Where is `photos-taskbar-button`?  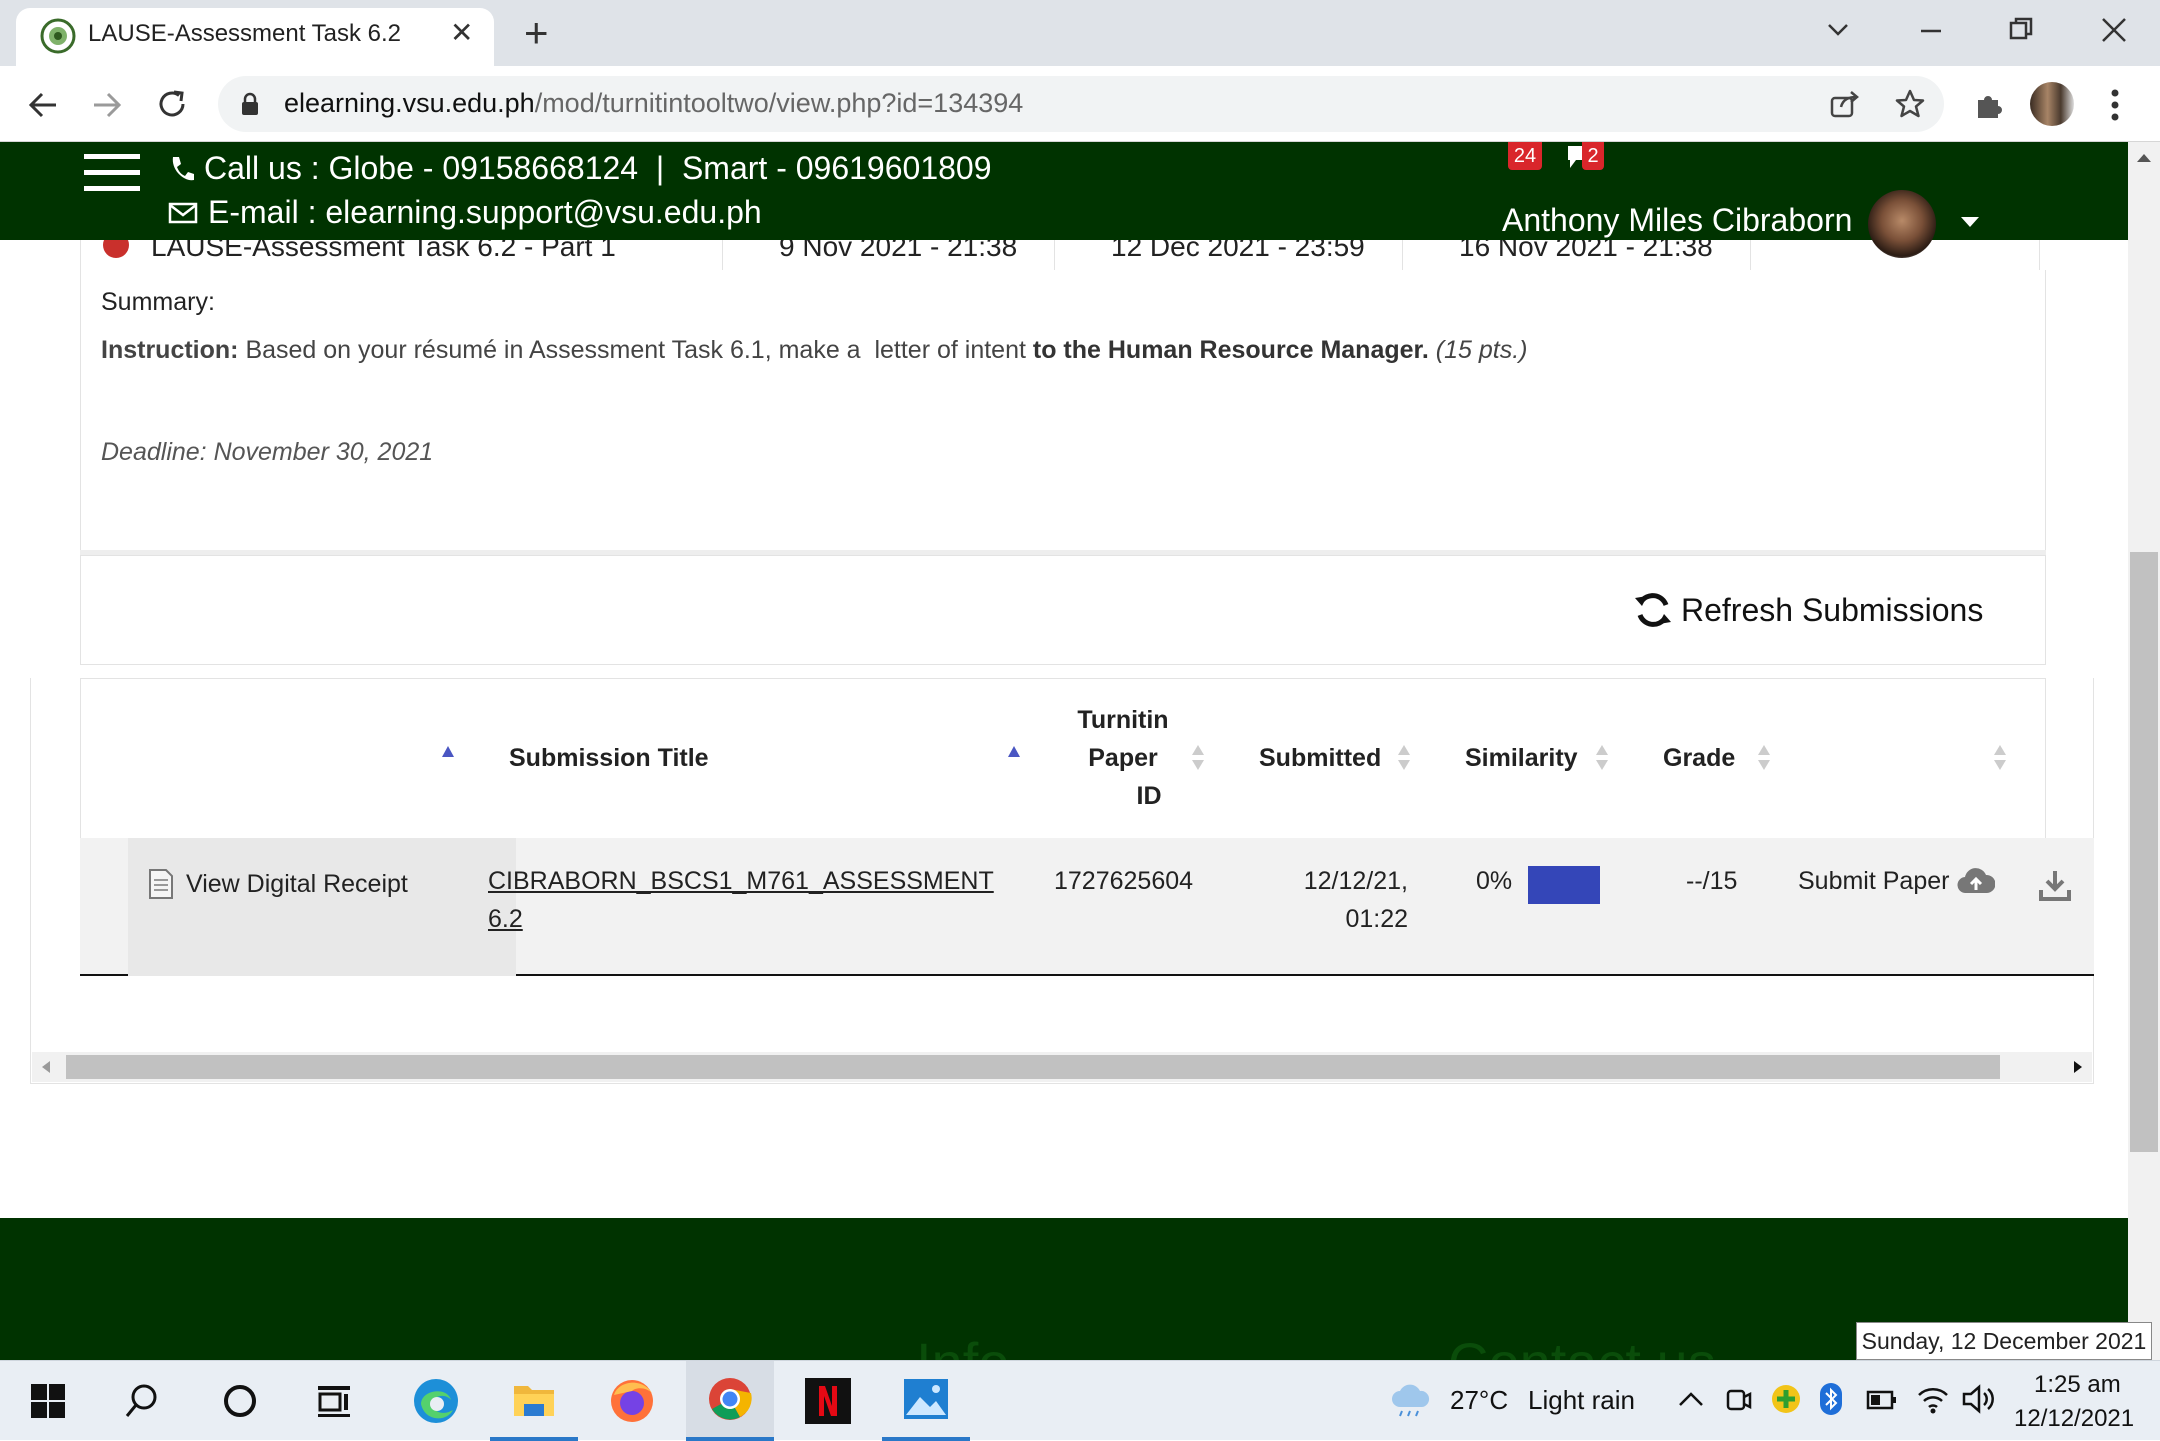 photos-taskbar-button is located at coordinates (926, 1401).